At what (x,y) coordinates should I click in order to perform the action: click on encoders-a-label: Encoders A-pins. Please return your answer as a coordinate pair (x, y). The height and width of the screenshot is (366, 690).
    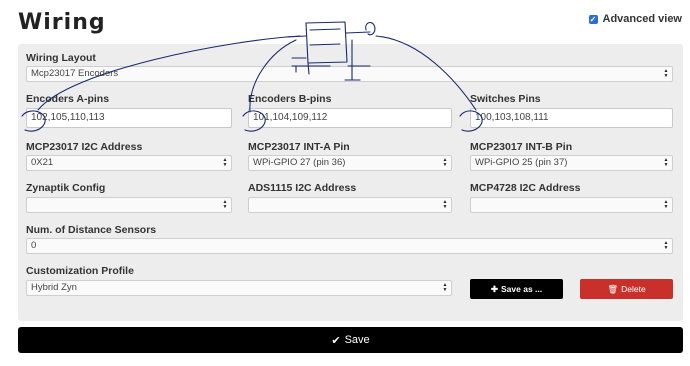
    Looking at the image, I should click on (68, 99).